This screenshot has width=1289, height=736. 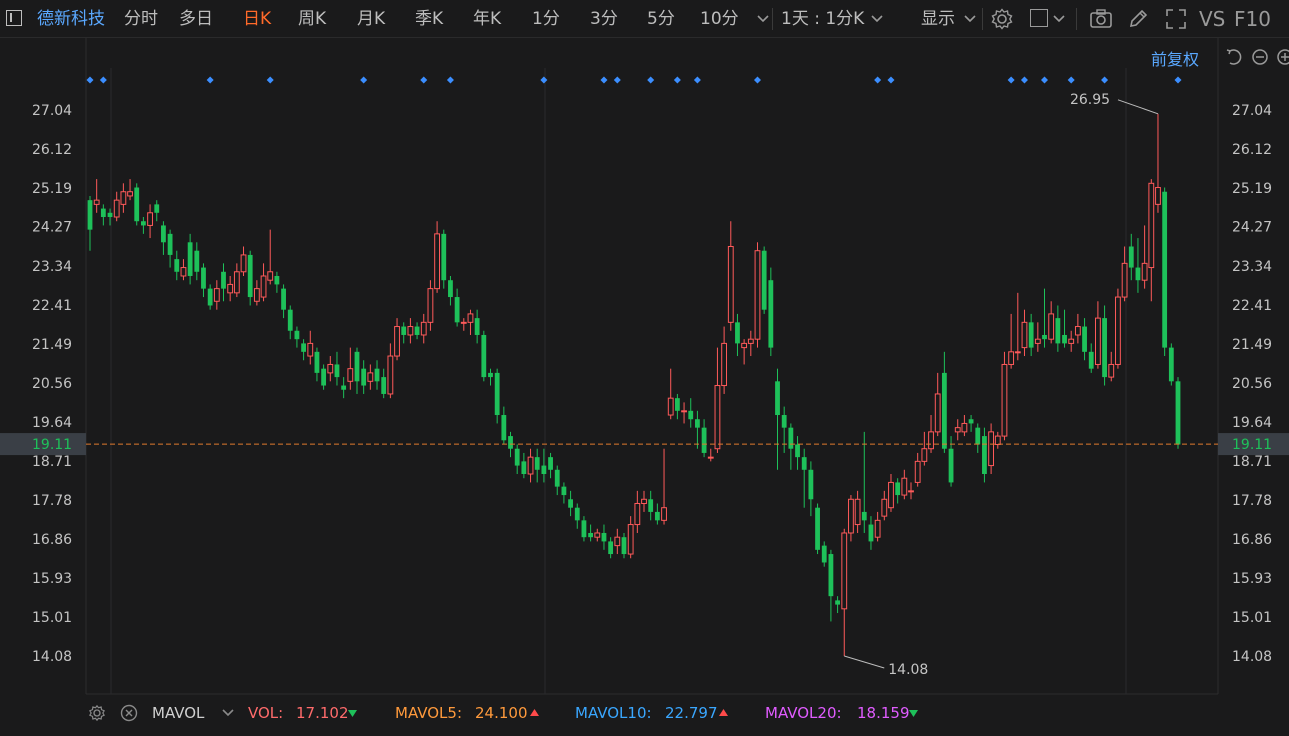 I want to click on tab-1min: 1分, so click(x=546, y=19).